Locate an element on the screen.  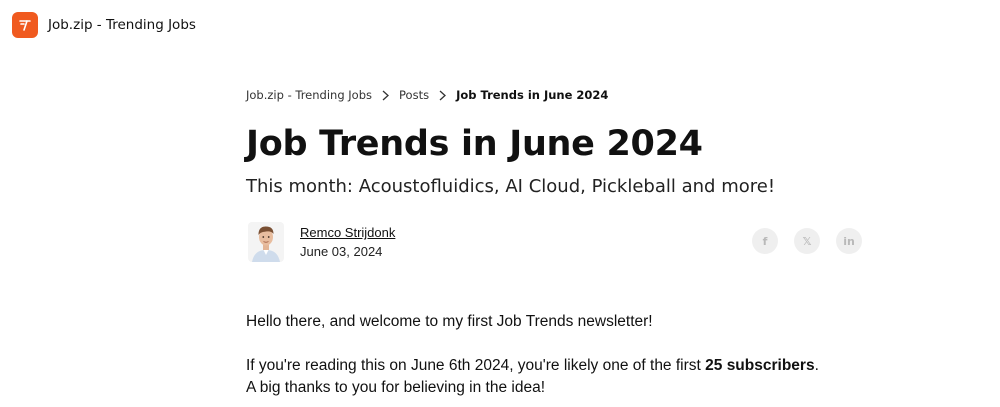
breadcrumb-home-link: Job.zip - Trending Jobs is located at coordinates (309, 95).